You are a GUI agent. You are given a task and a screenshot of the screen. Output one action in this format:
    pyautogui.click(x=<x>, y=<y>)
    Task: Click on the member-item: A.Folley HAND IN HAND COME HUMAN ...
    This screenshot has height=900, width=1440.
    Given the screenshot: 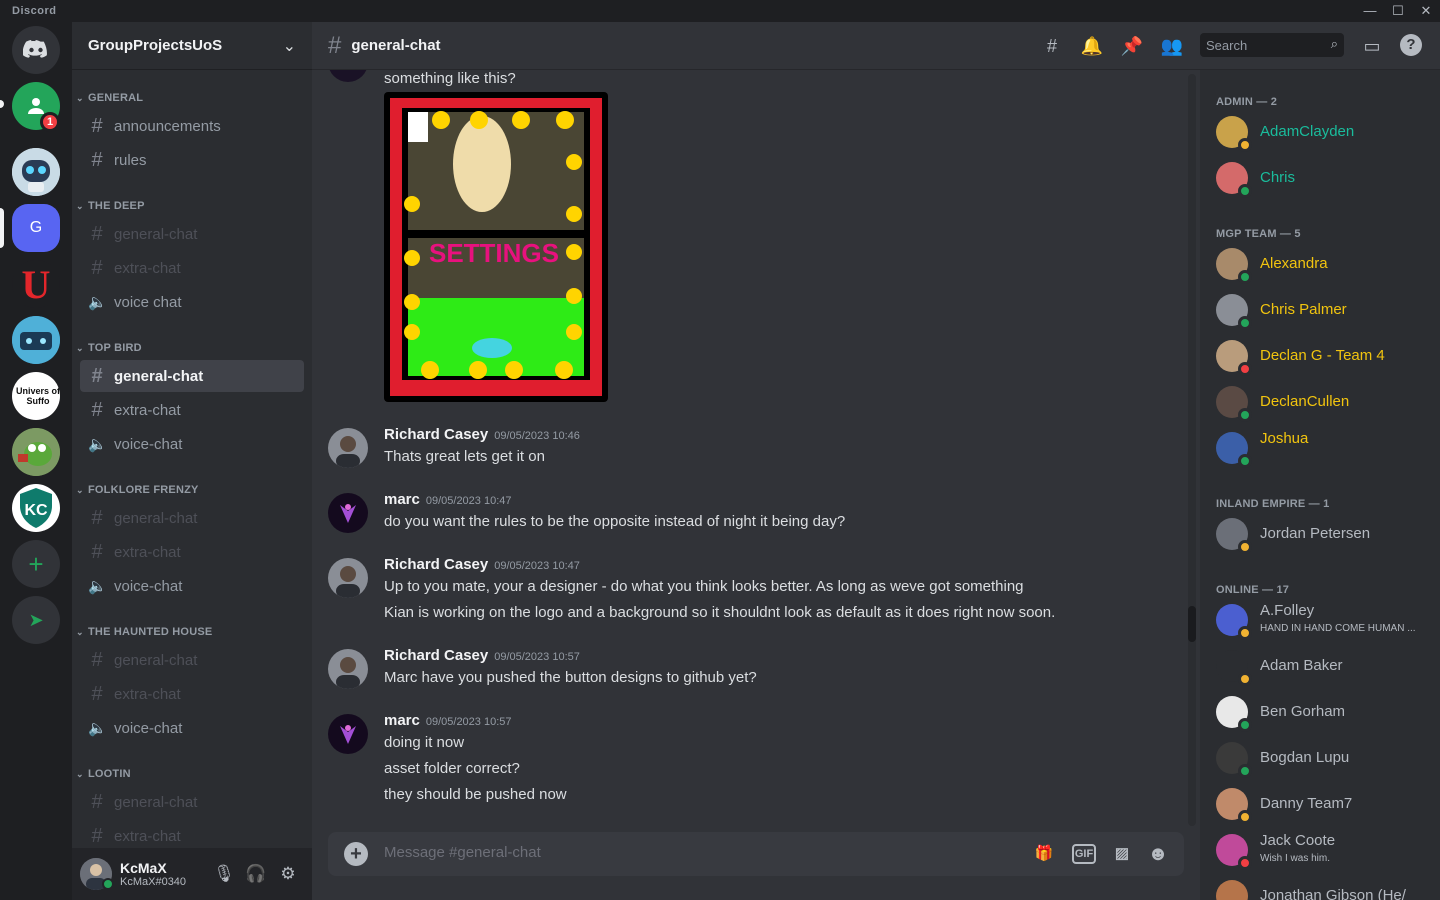 What is the action you would take?
    pyautogui.click(x=1320, y=620)
    